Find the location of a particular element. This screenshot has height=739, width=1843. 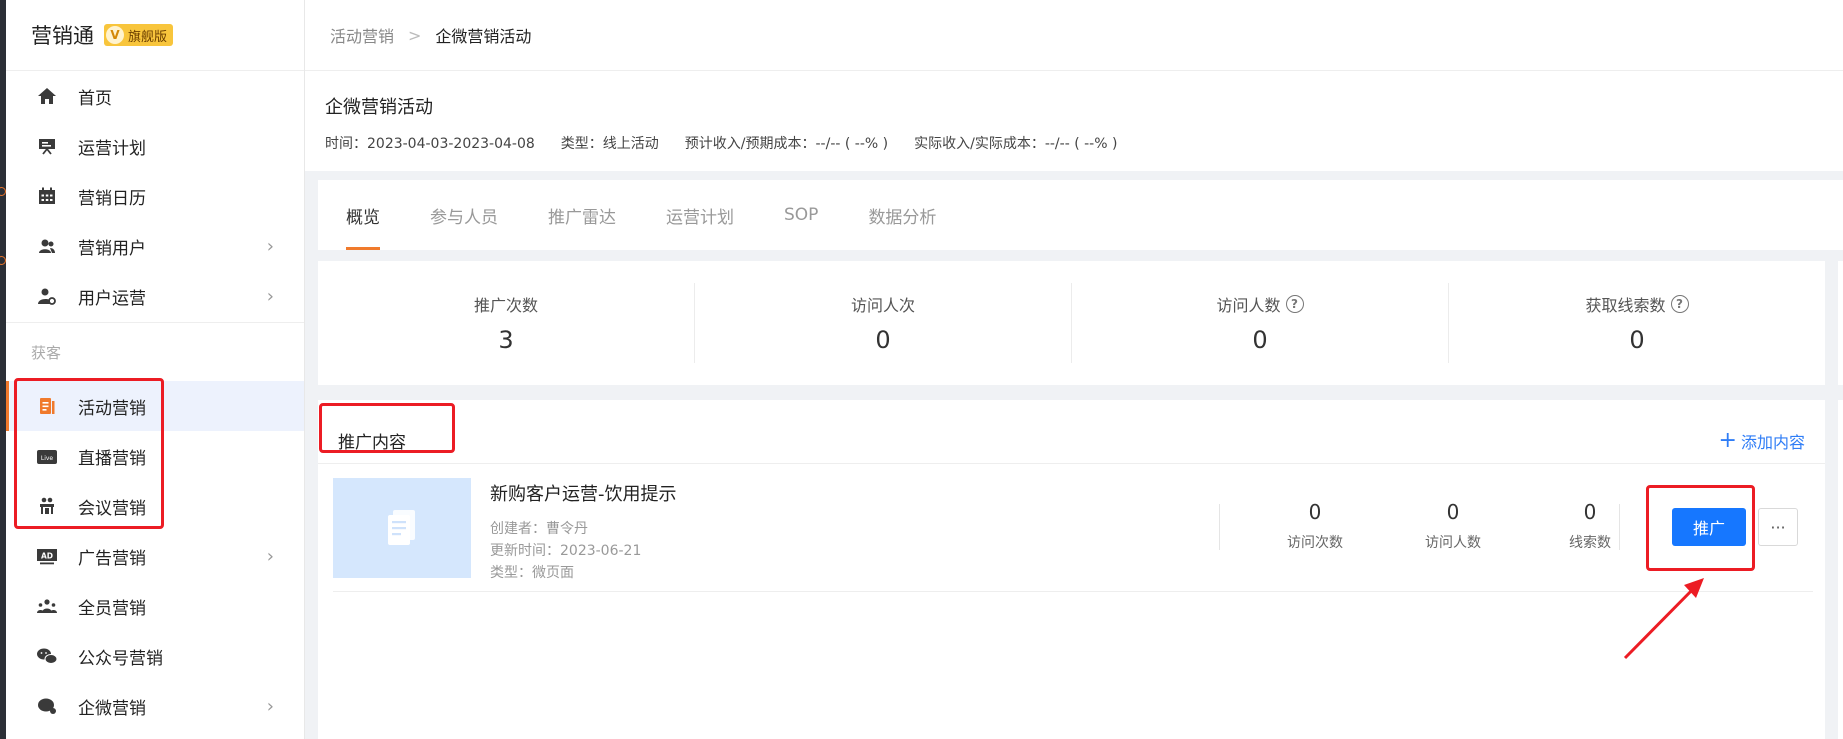

document-thumbnail is located at coordinates (402, 528).